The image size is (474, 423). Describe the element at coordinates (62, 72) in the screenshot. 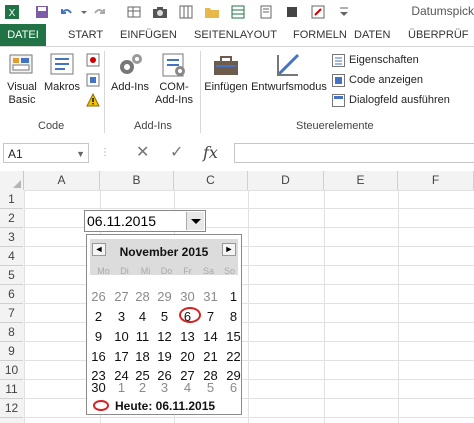

I see `macros-button: Makros` at that location.